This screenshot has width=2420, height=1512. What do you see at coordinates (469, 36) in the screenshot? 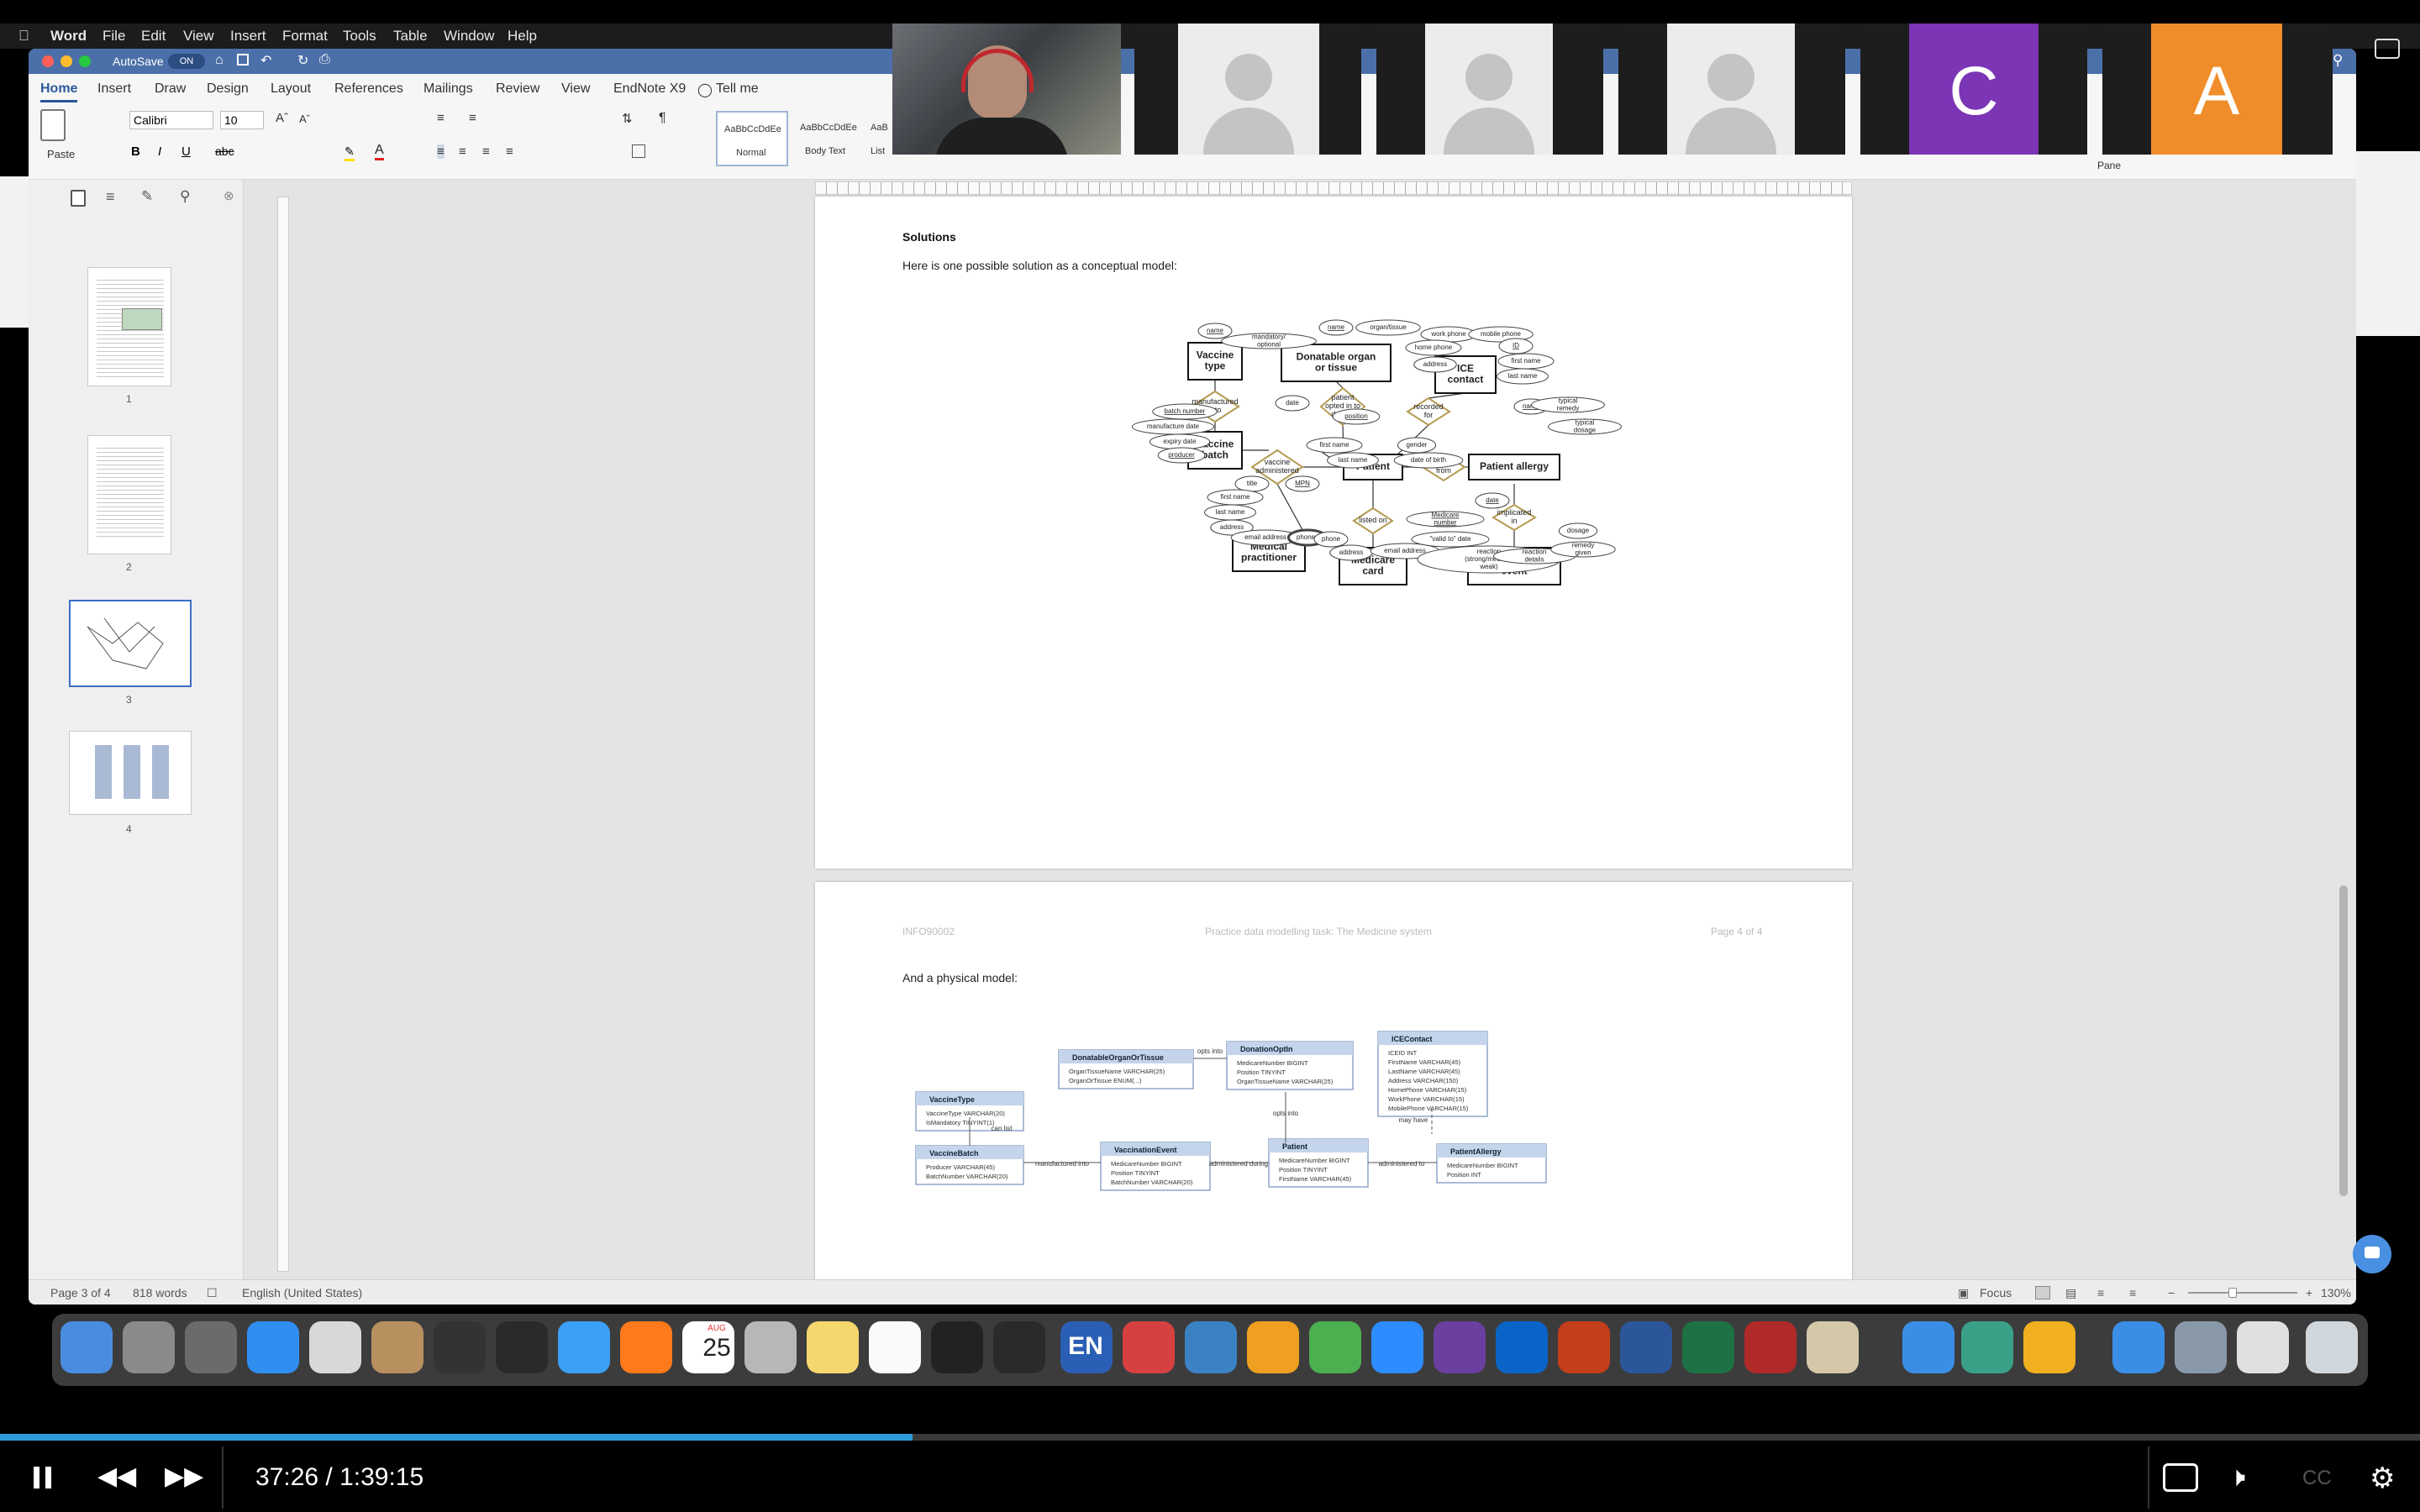
I see `menu-window: Window` at bounding box center [469, 36].